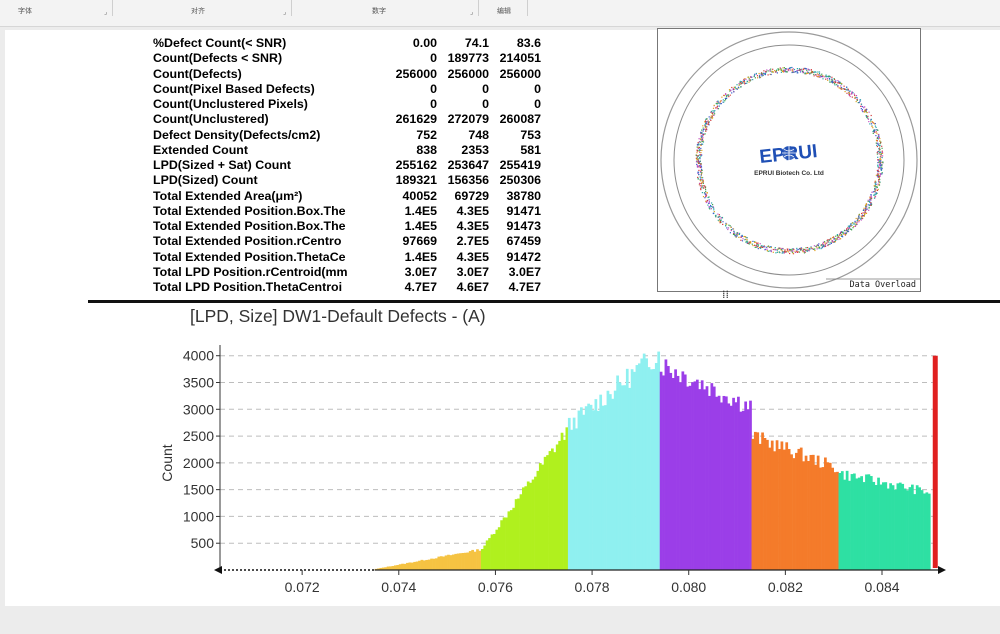  What do you see at coordinates (167, 462) in the screenshot?
I see `y-axis-label: Count` at bounding box center [167, 462].